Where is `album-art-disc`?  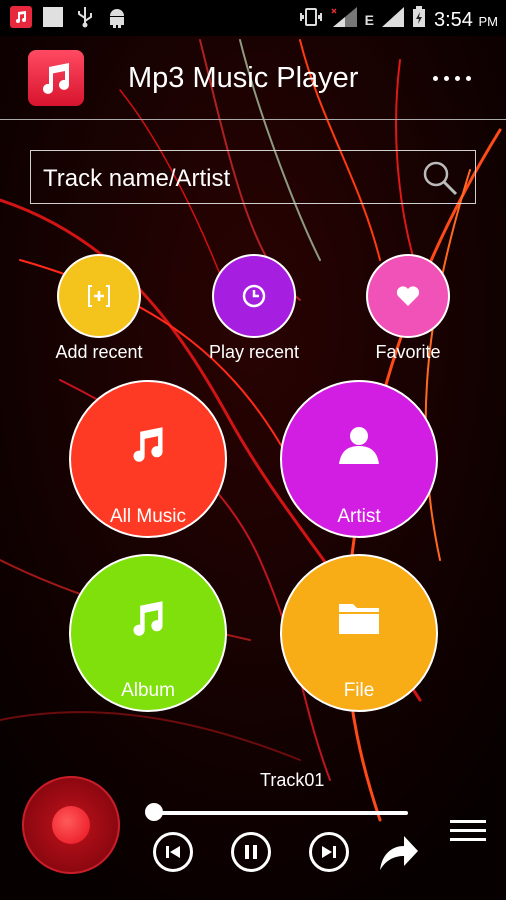 album-art-disc is located at coordinates (71, 825).